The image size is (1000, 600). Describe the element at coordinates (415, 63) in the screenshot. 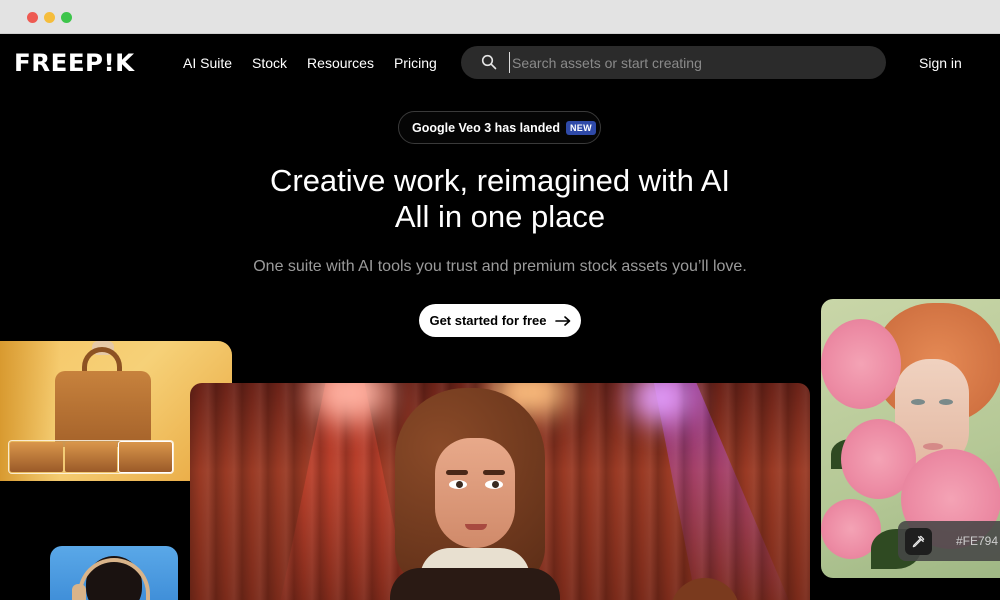

I see `nav-link-pricing: Pricing` at that location.